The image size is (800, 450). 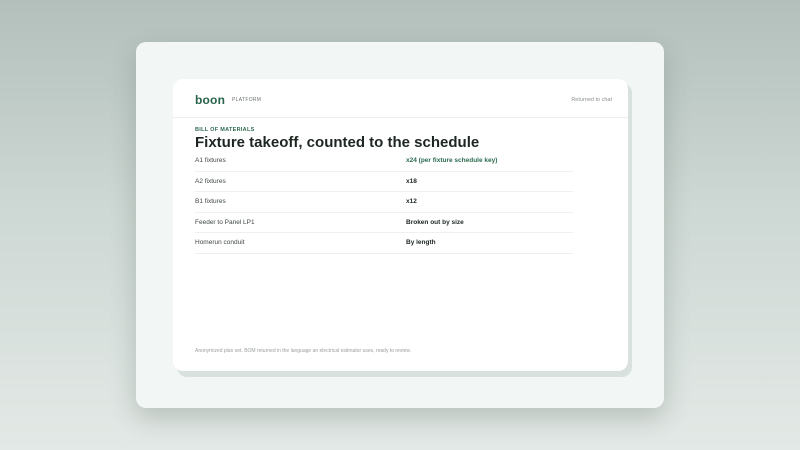 What do you see at coordinates (210, 201) in the screenshot?
I see `row-label: B1 fixtures` at bounding box center [210, 201].